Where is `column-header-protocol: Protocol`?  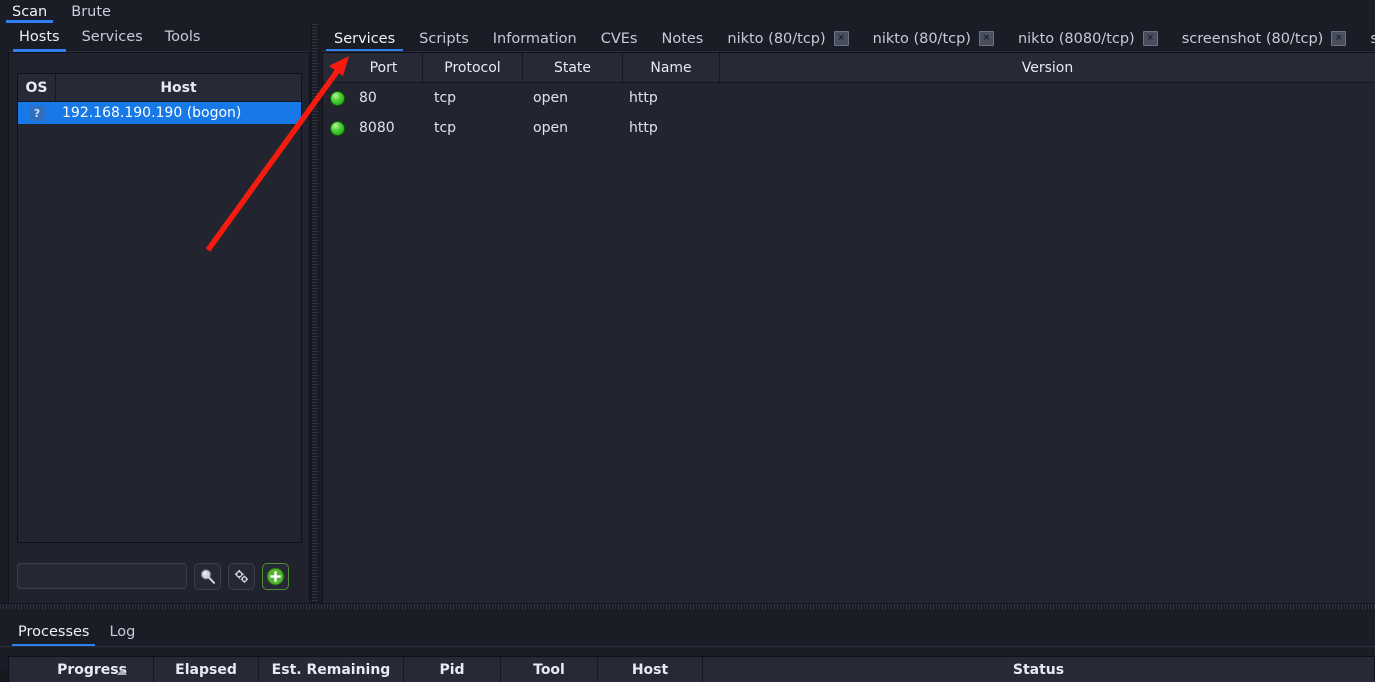
column-header-protocol: Protocol is located at coordinates (473, 67).